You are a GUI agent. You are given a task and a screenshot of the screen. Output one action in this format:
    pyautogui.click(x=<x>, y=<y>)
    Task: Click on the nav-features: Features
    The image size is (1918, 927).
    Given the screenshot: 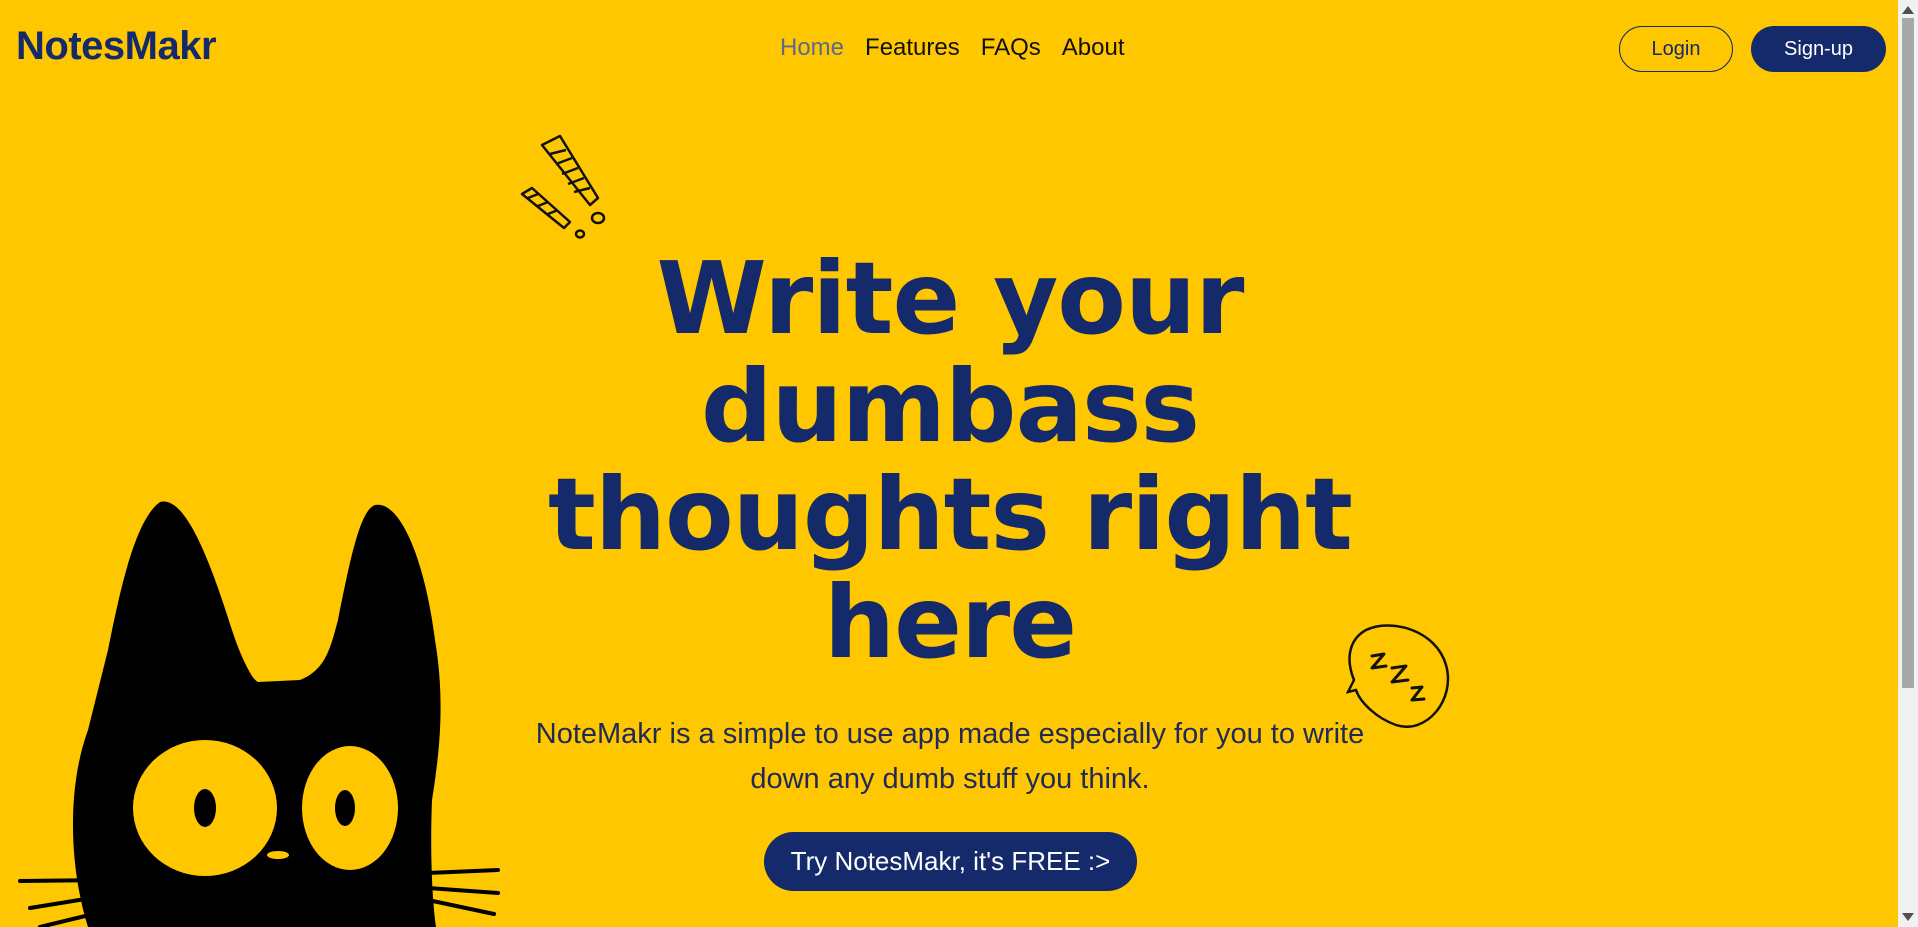 What is the action you would take?
    pyautogui.click(x=912, y=48)
    